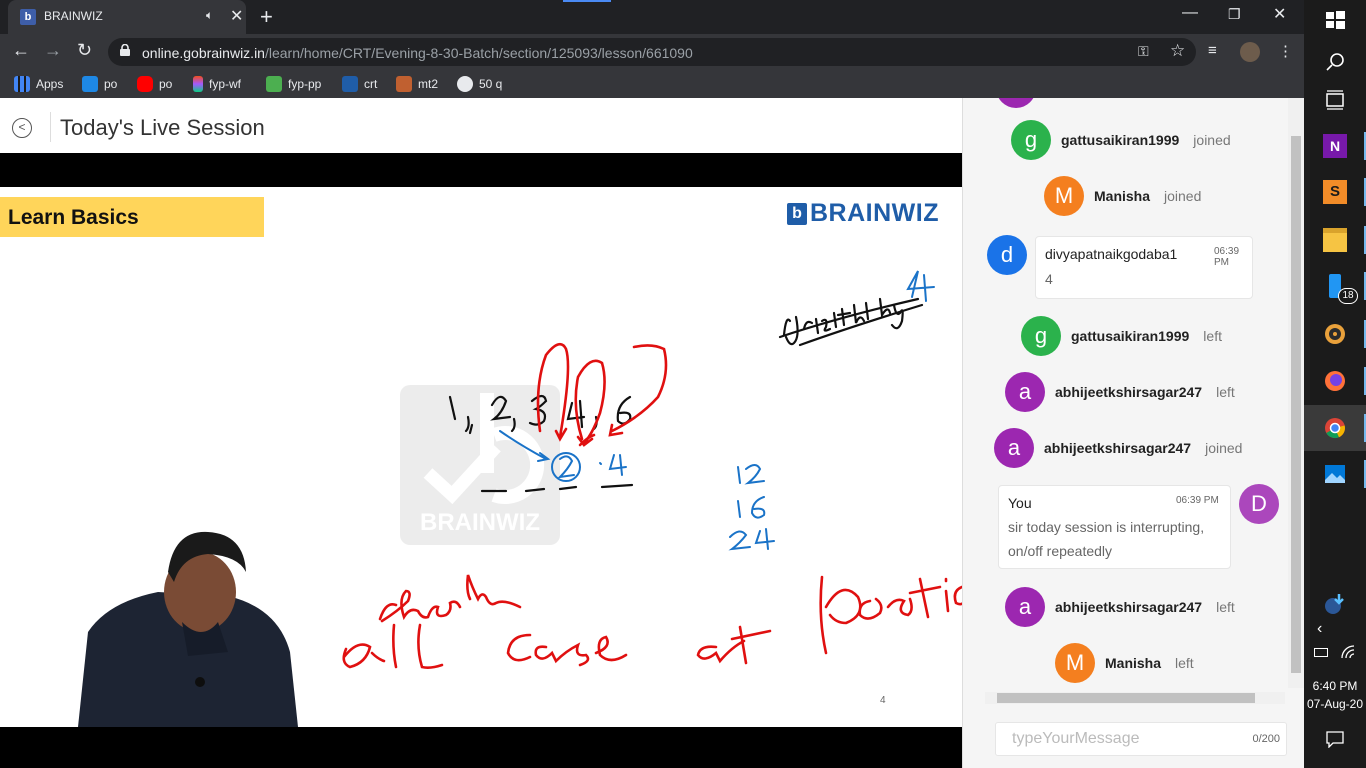  I want to click on back-circle-icon: <, so click(22, 128).